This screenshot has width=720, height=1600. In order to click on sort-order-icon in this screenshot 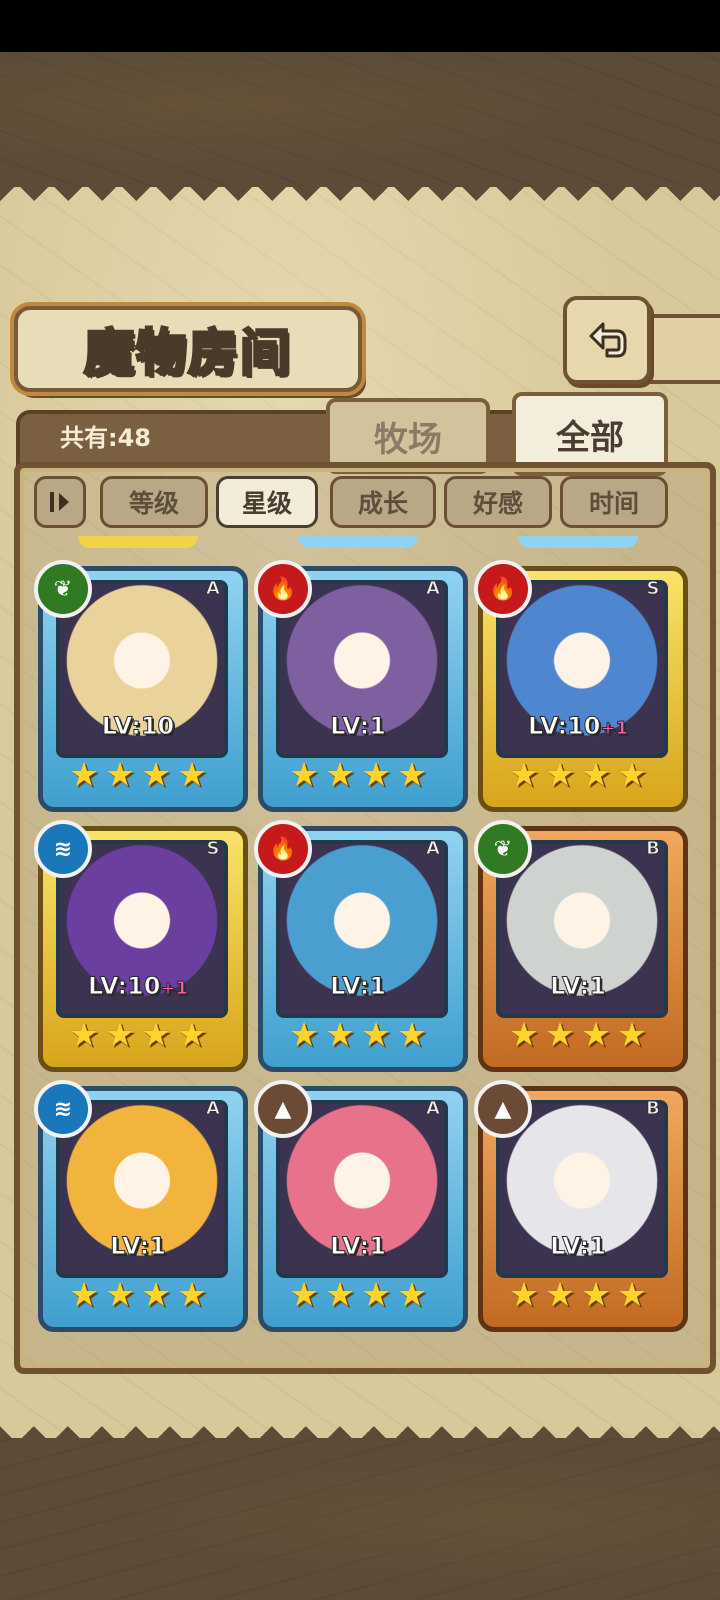, I will do `click(59, 502)`.